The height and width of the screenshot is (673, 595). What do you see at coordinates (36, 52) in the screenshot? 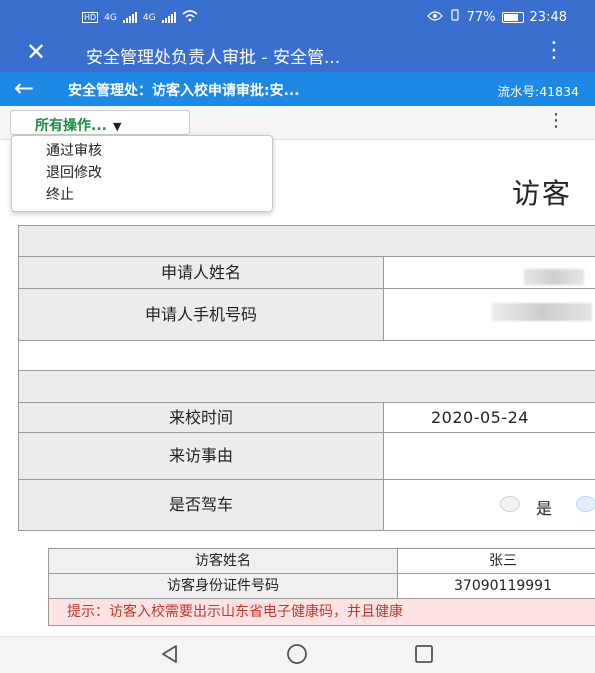
I see `close-icon: ✕` at bounding box center [36, 52].